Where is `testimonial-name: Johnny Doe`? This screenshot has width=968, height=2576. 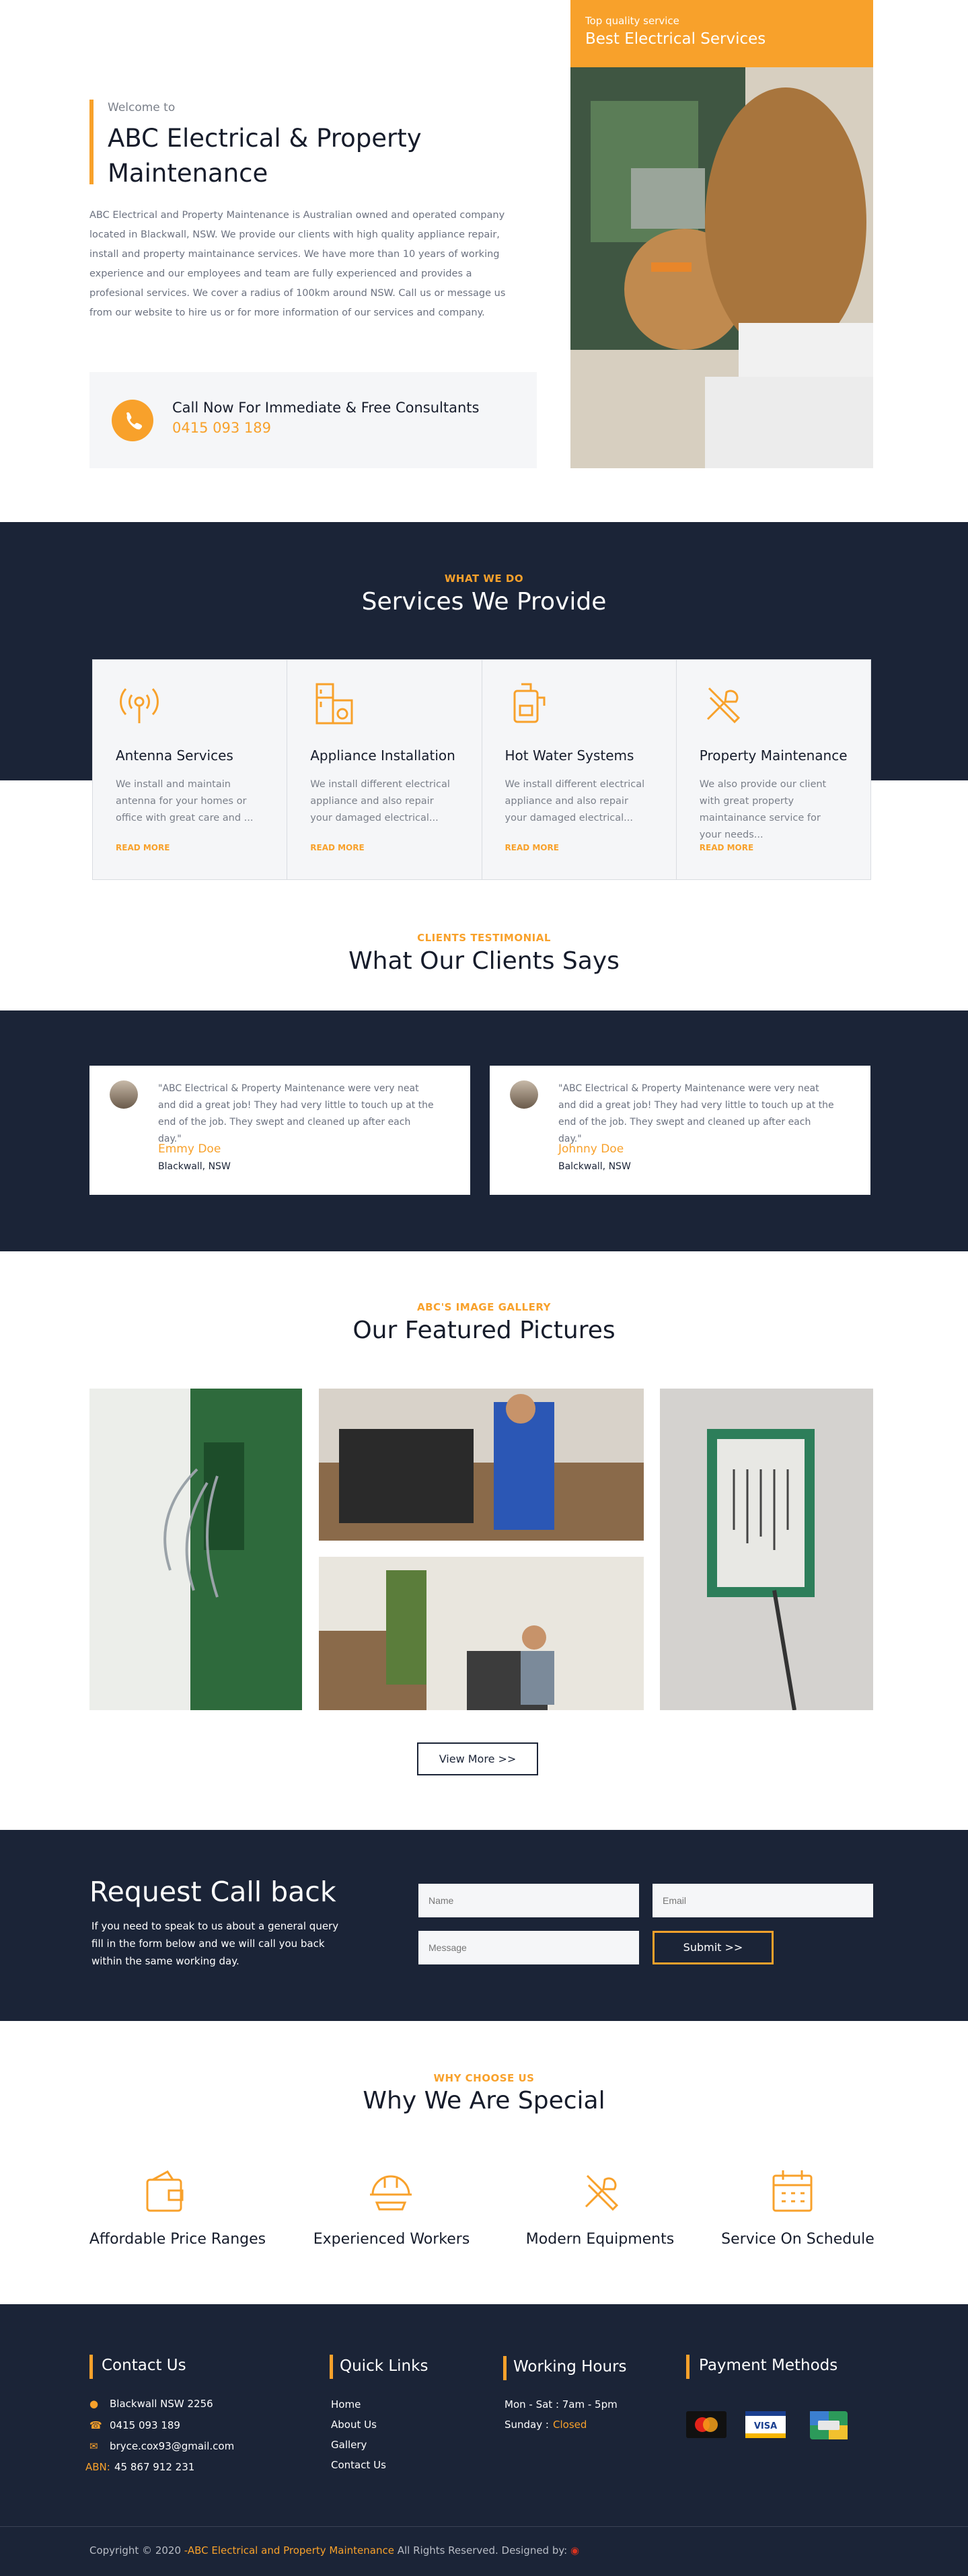 testimonial-name: Johnny Doe is located at coordinates (591, 1149).